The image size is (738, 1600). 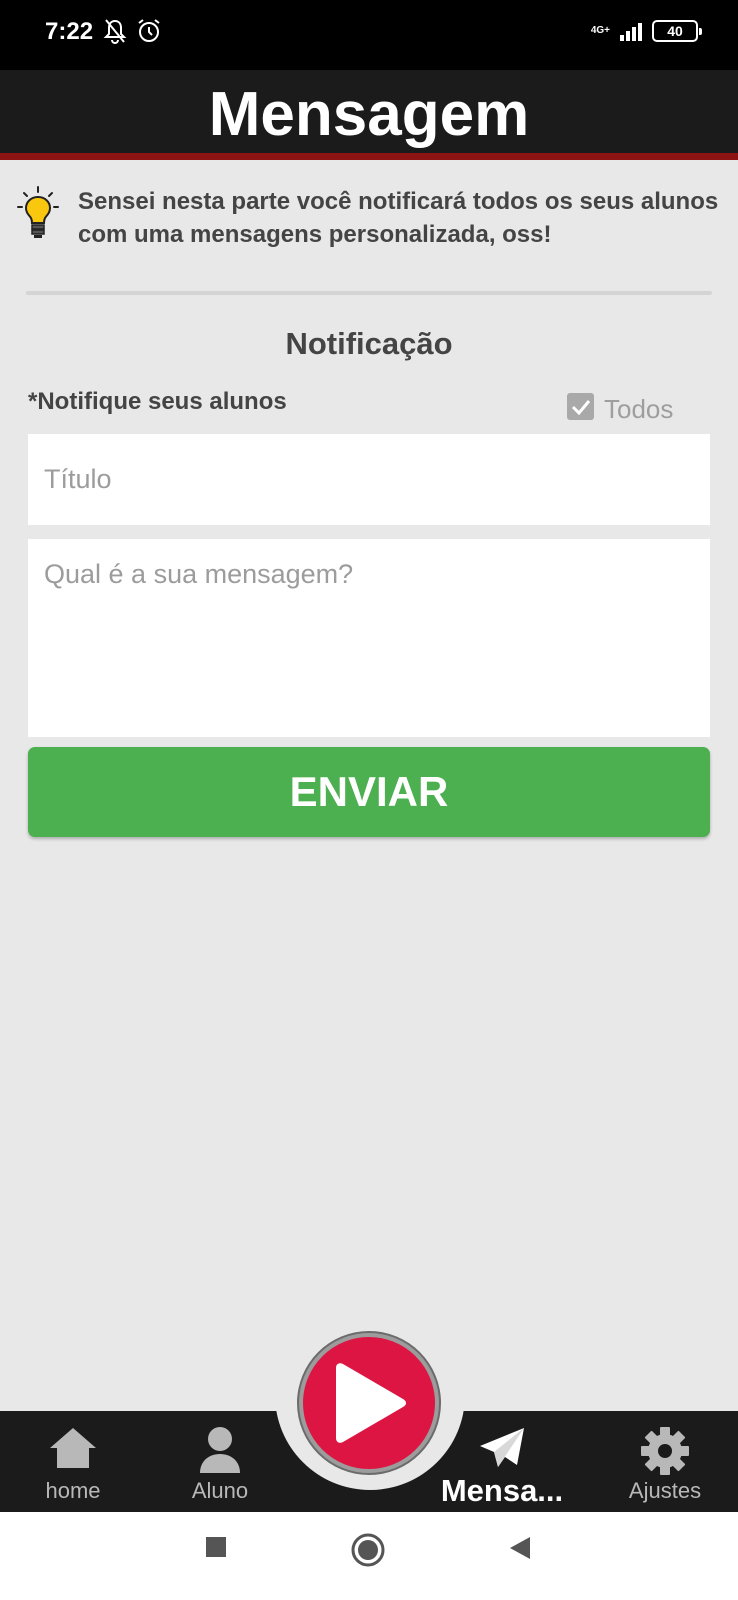 I want to click on network-type: 4G+, so click(x=600, y=30).